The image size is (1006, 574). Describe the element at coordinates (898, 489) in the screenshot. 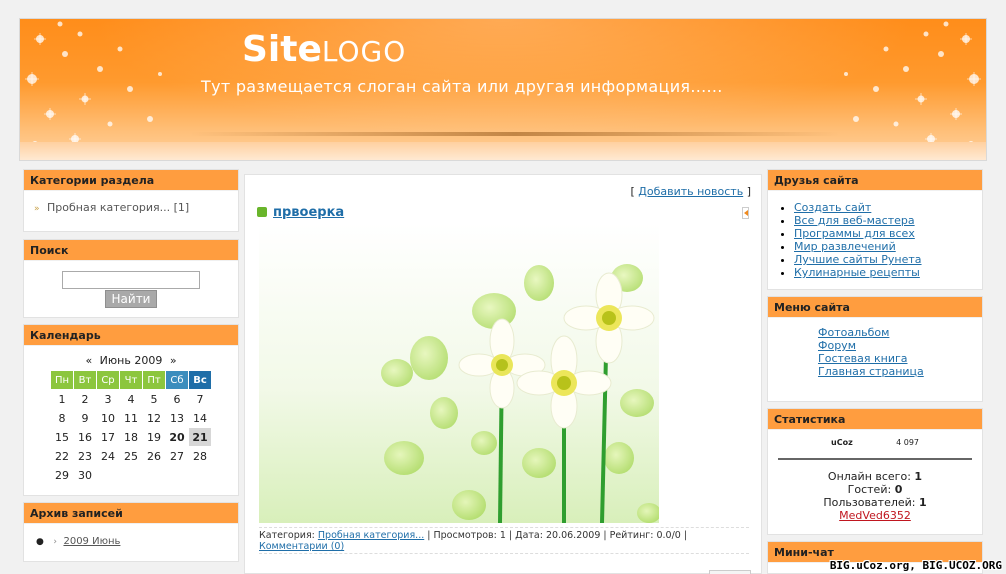

I see `guests-value: 0` at that location.